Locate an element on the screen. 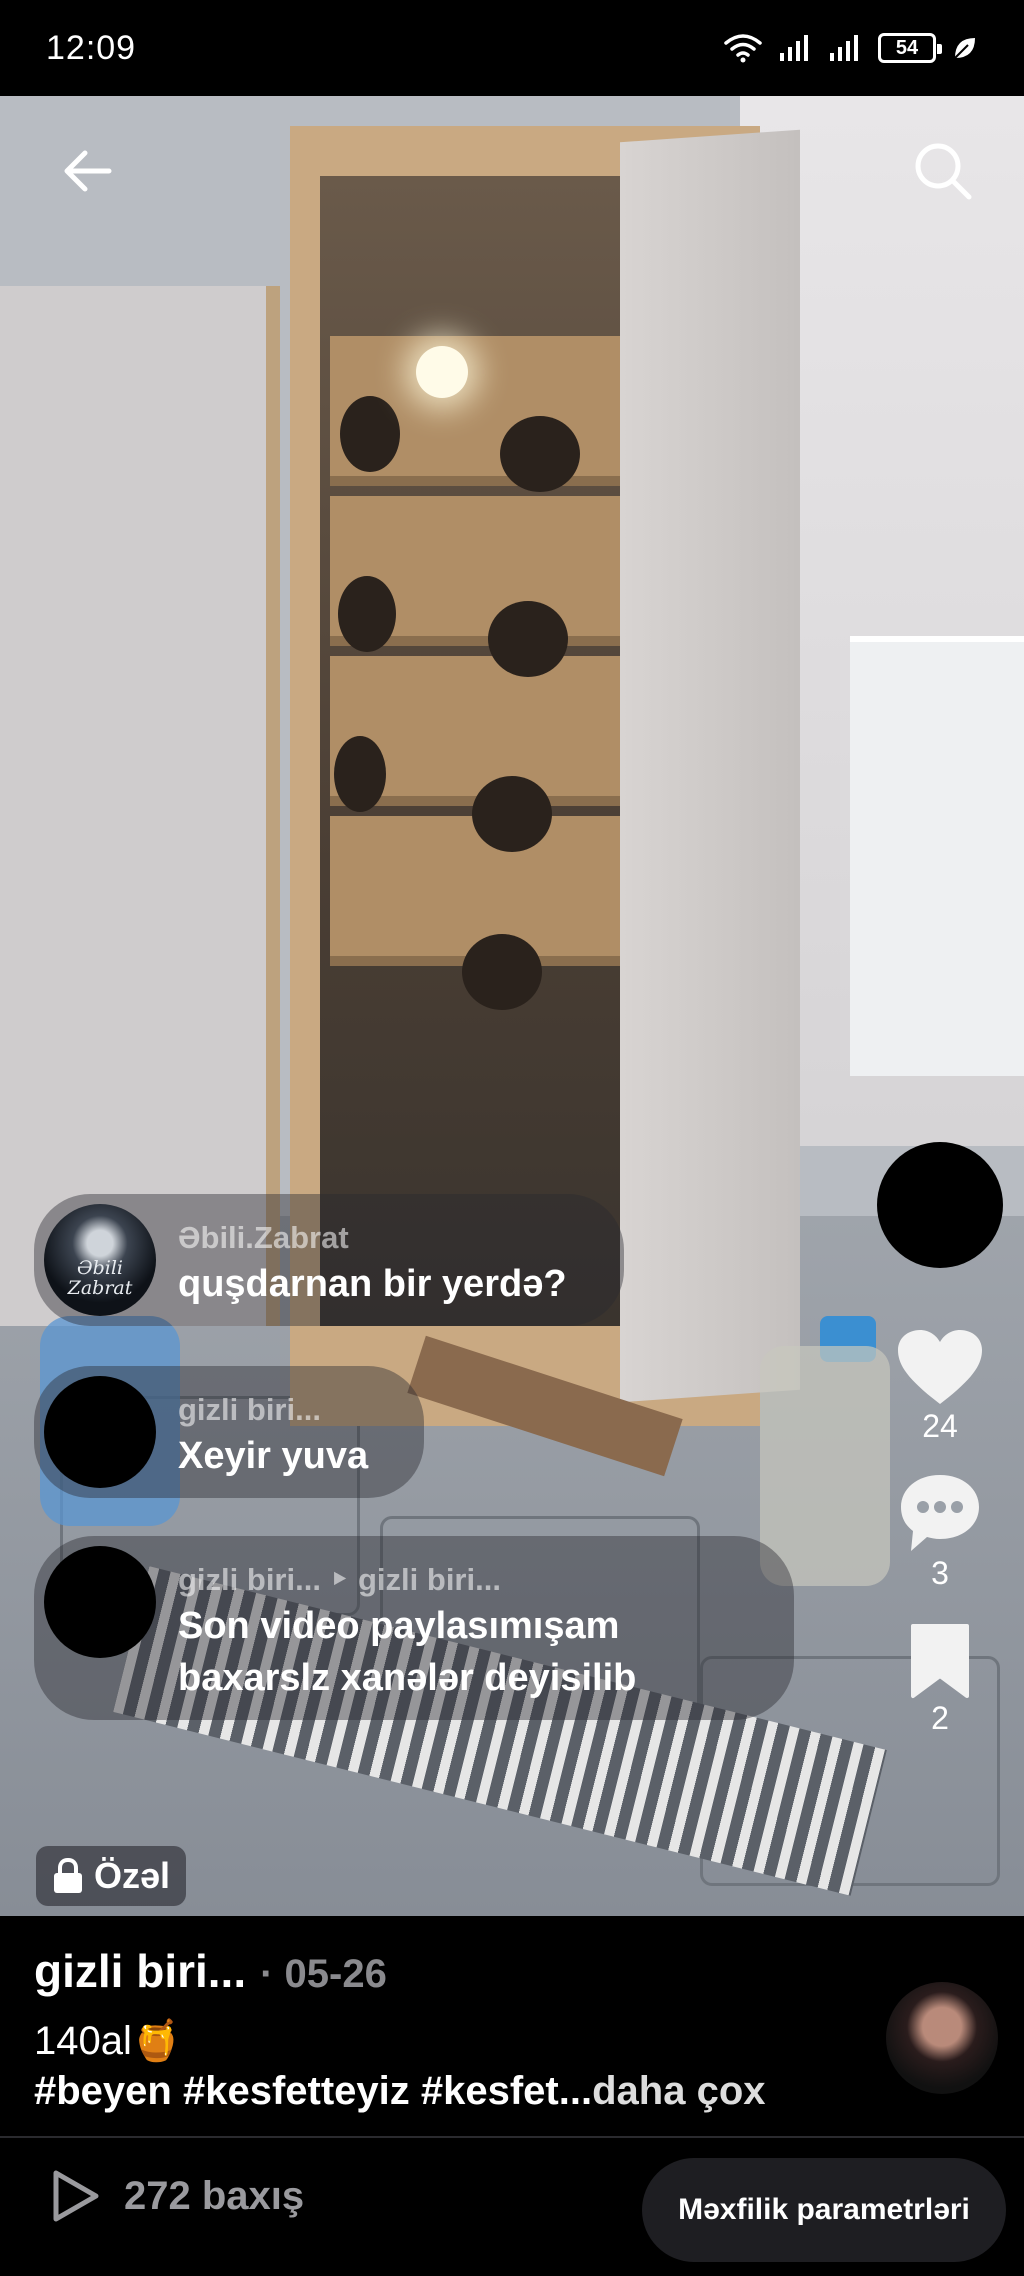  back-button is located at coordinates (87, 171).